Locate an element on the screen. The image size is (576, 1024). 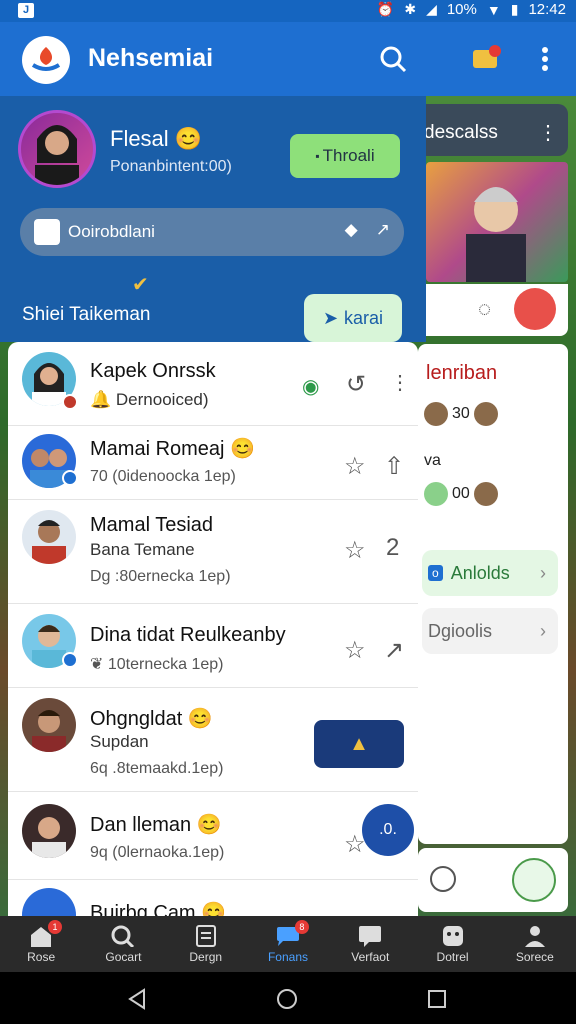
bug-avatar-icon is located at coordinates (535, 309).